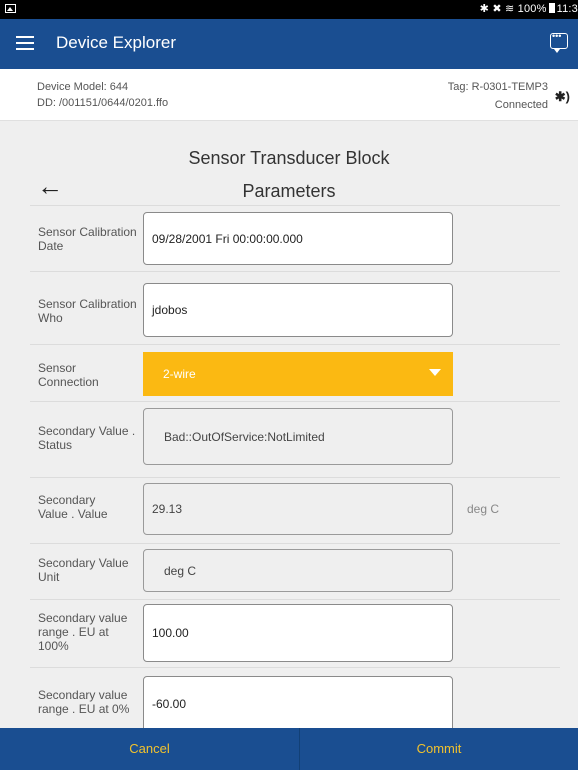 This screenshot has height=770, width=578. I want to click on param-label: Sensor Calibration Who, so click(87, 311).